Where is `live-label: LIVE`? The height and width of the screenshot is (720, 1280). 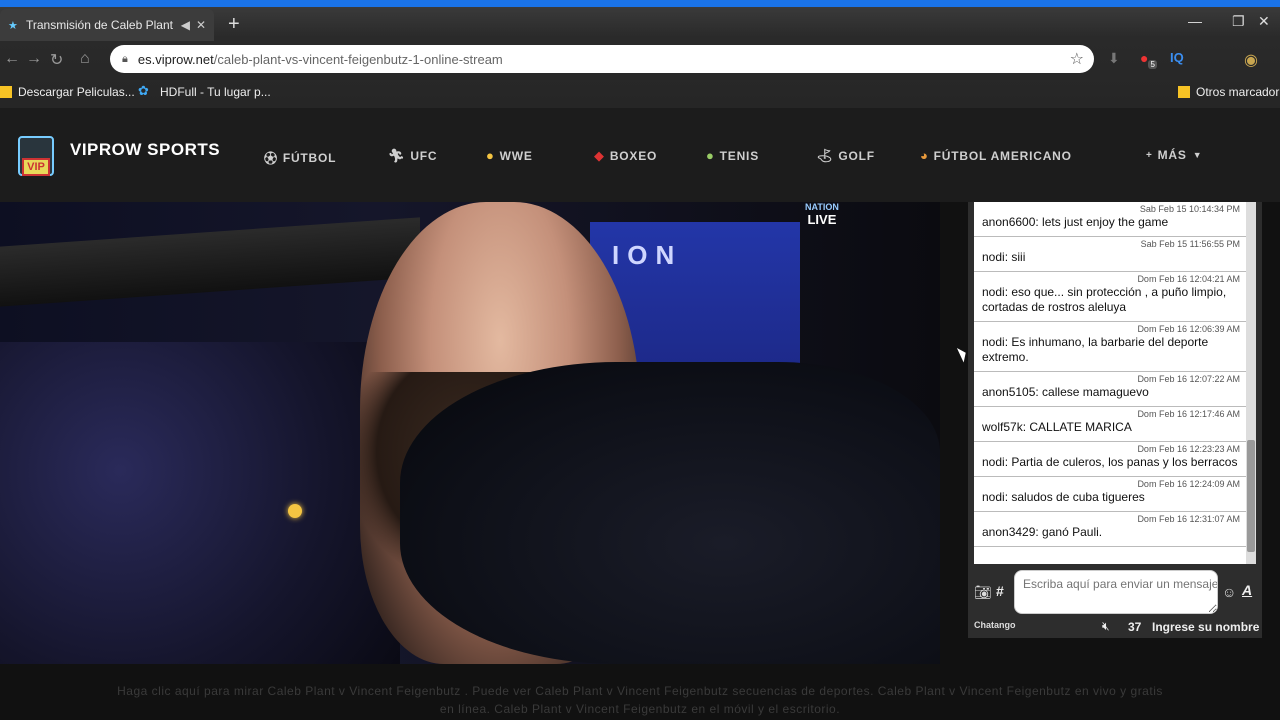
live-label: LIVE is located at coordinates (822, 219).